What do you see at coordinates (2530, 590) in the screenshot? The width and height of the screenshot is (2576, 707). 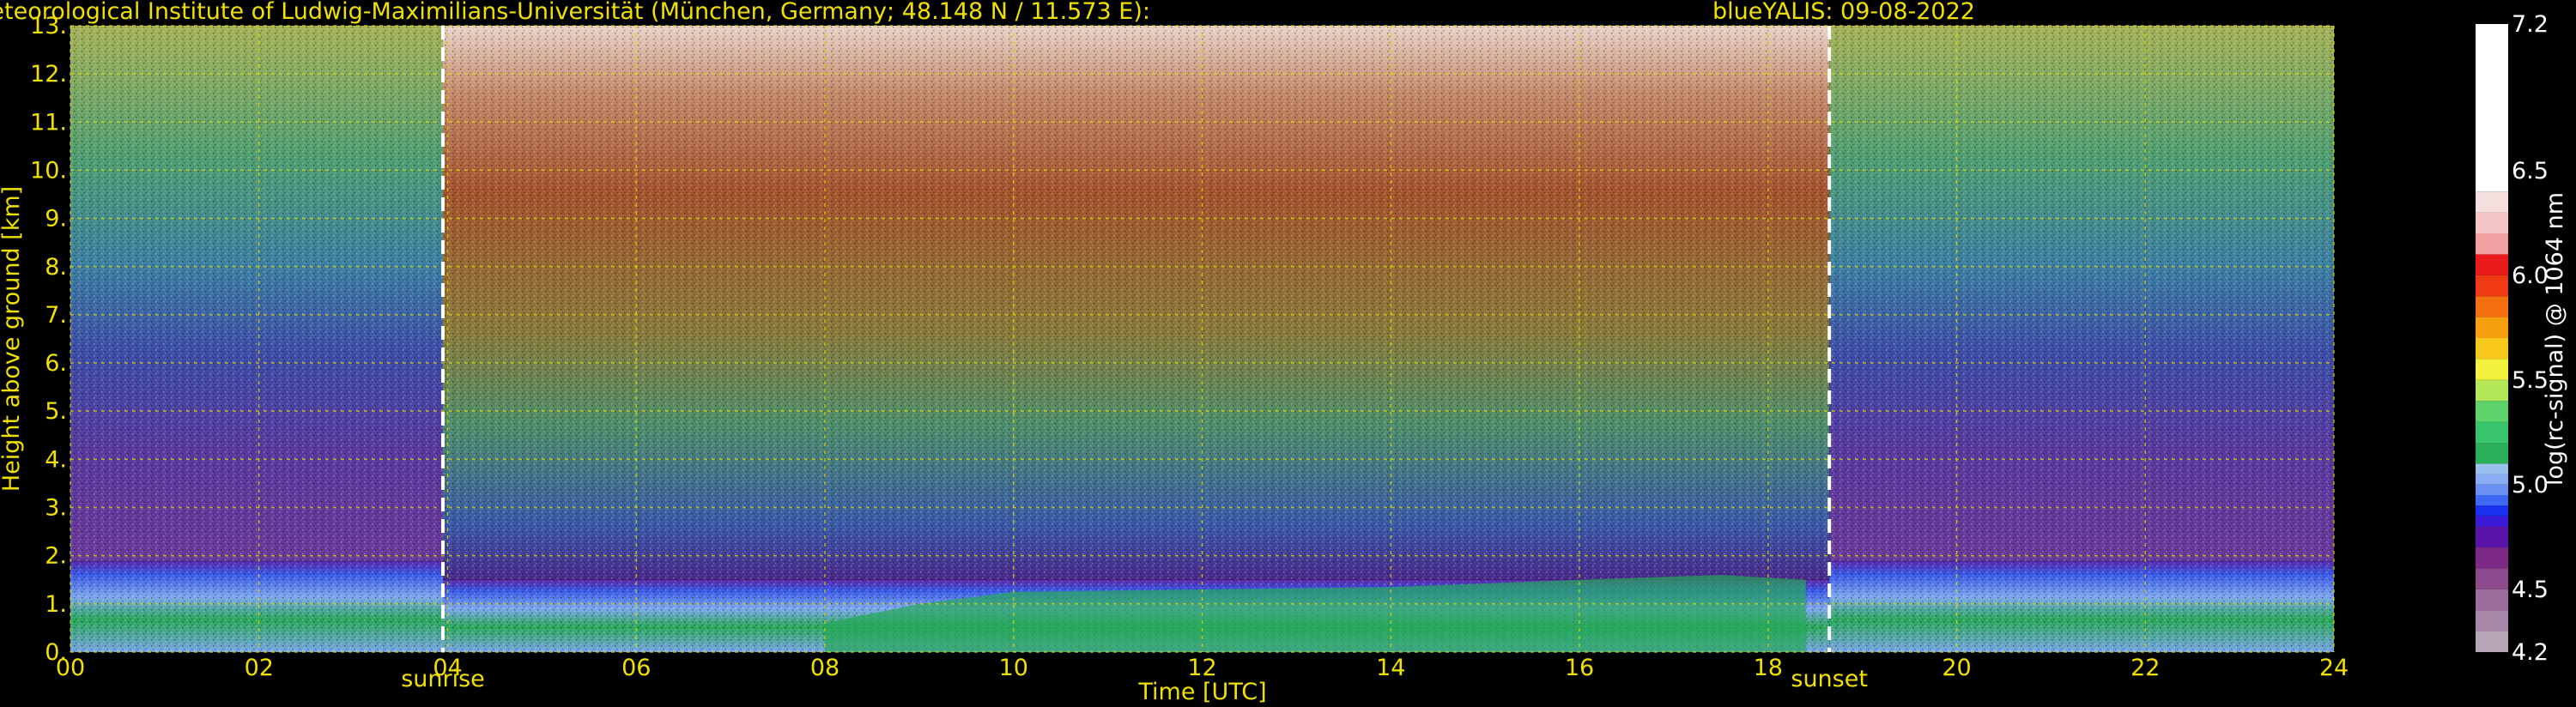 I see `colorbar-tick-label: 4.5` at bounding box center [2530, 590].